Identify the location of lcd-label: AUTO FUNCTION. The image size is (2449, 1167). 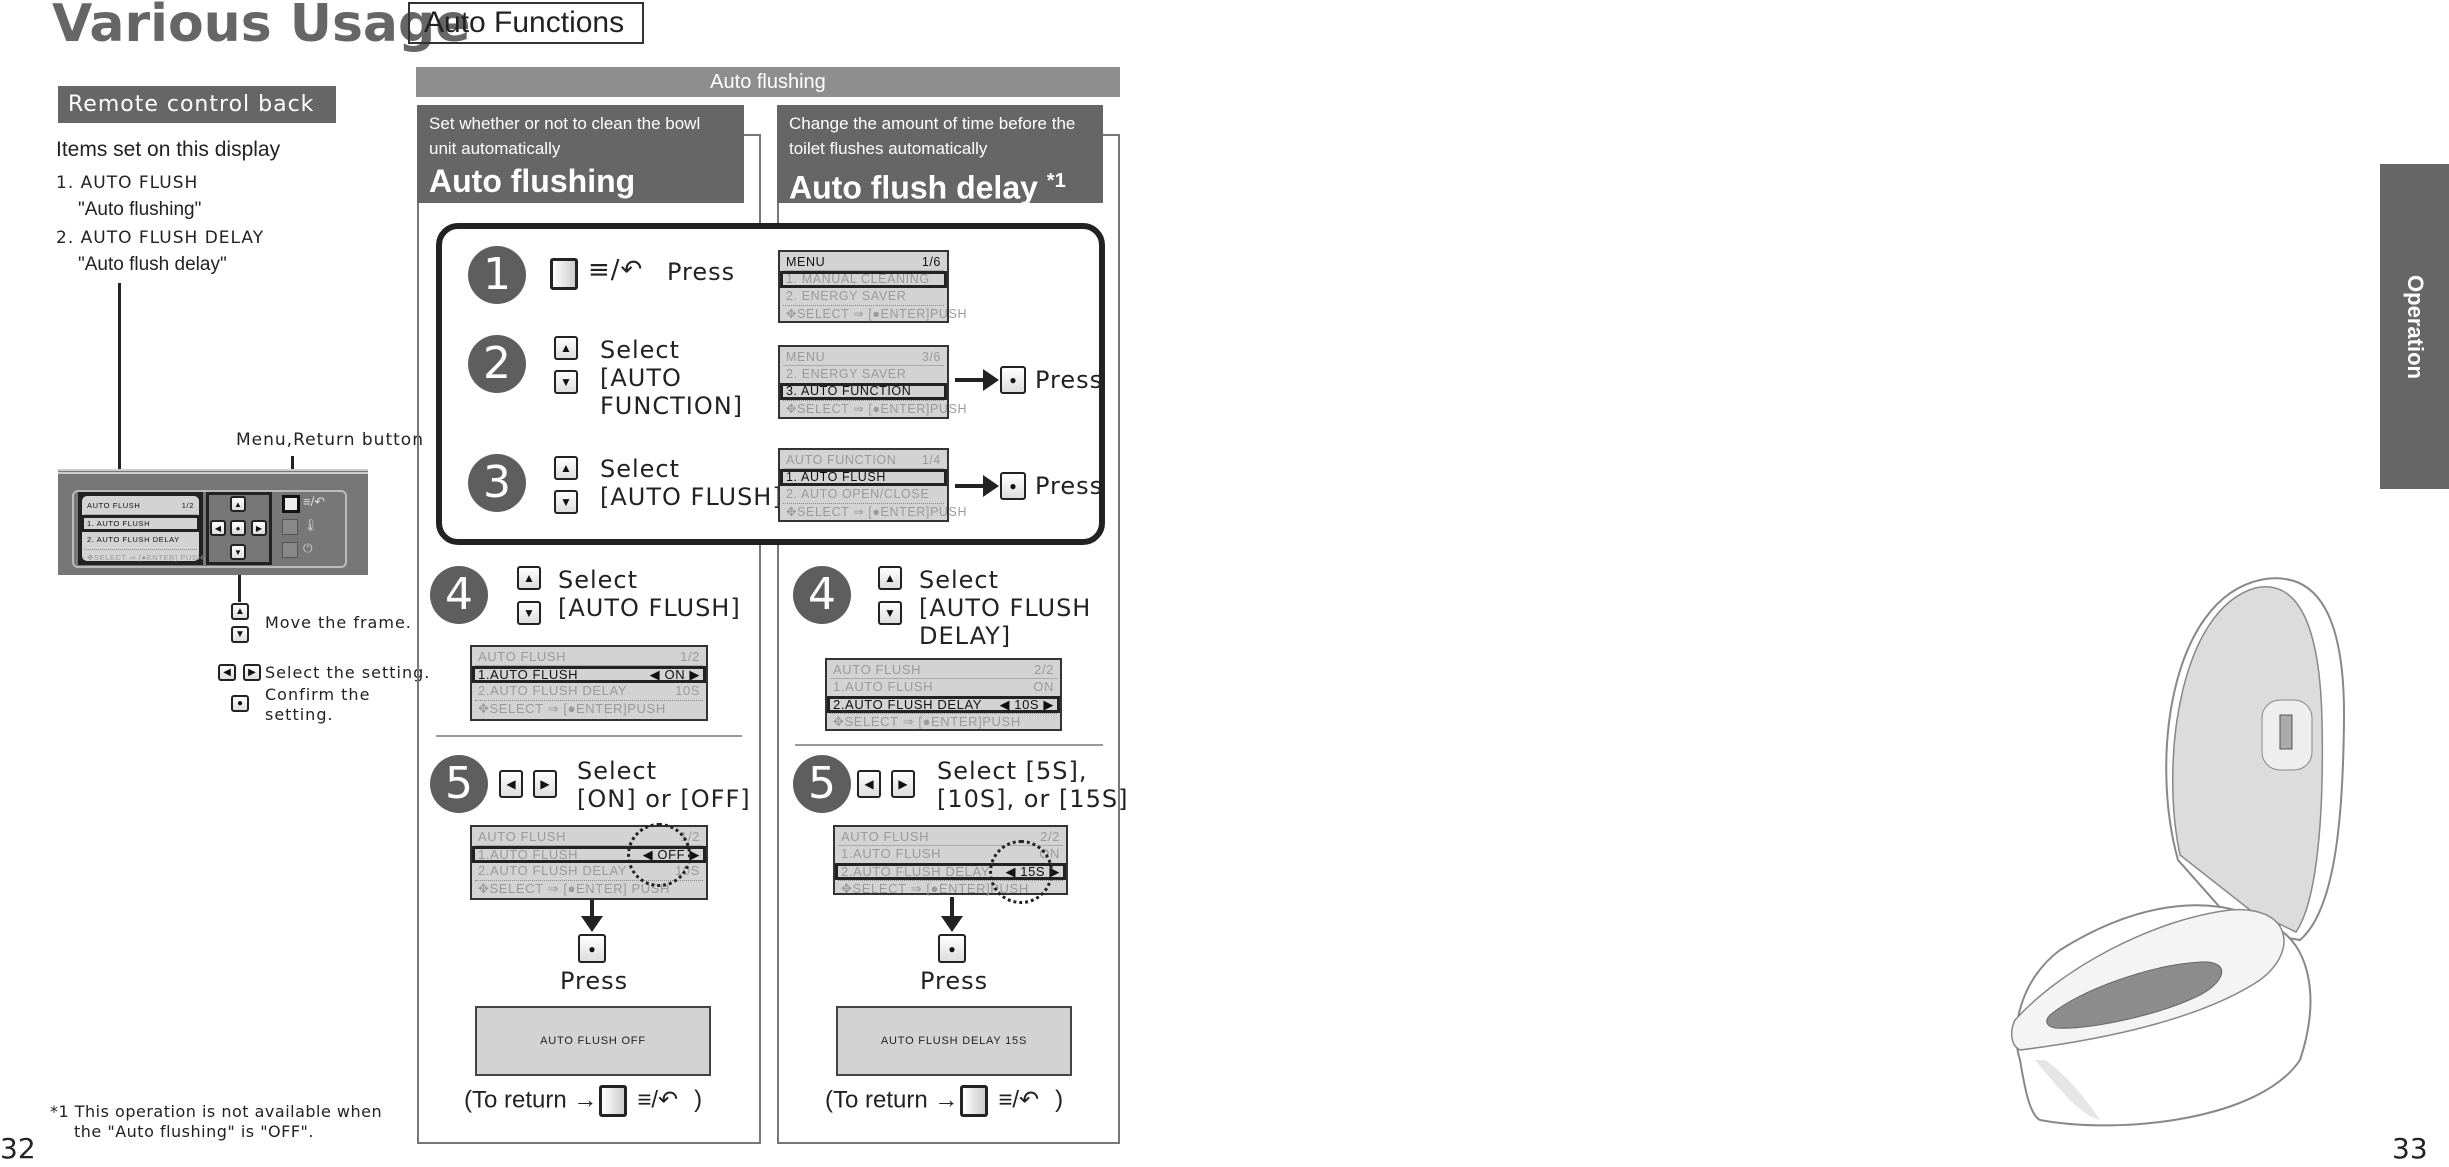
(841, 460).